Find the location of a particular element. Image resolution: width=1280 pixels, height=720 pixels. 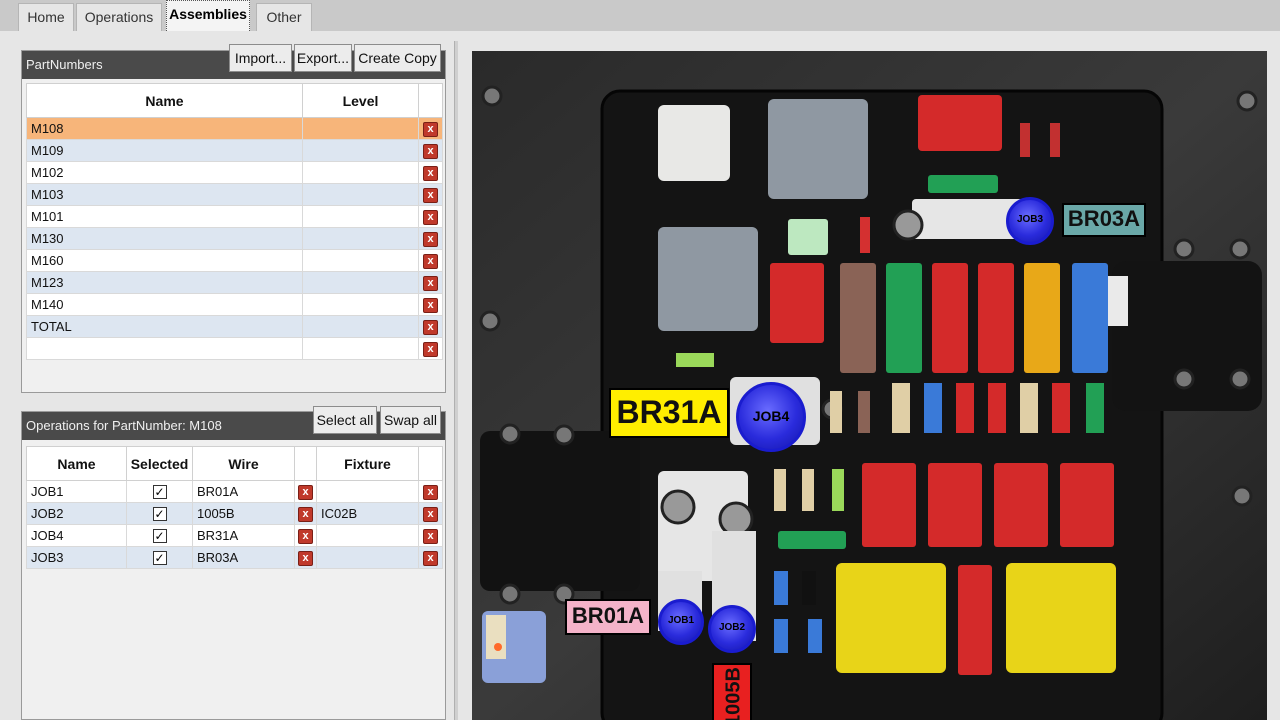

partnumber-name-cell: M103 is located at coordinates (164, 194).